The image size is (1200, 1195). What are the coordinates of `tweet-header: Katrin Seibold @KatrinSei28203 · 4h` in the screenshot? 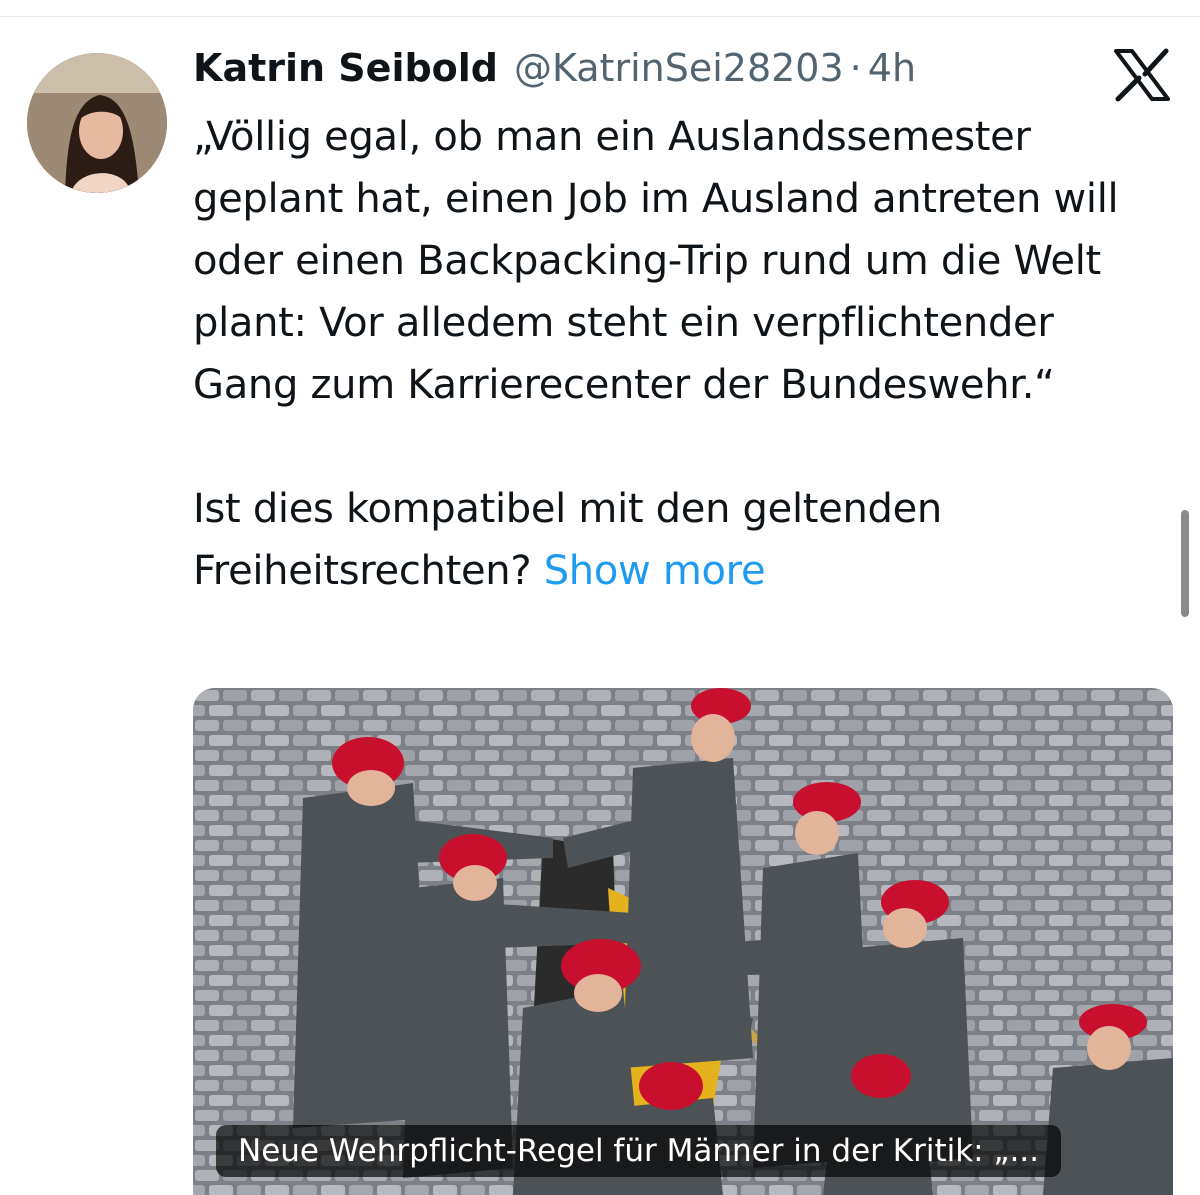 It's located at (554, 76).